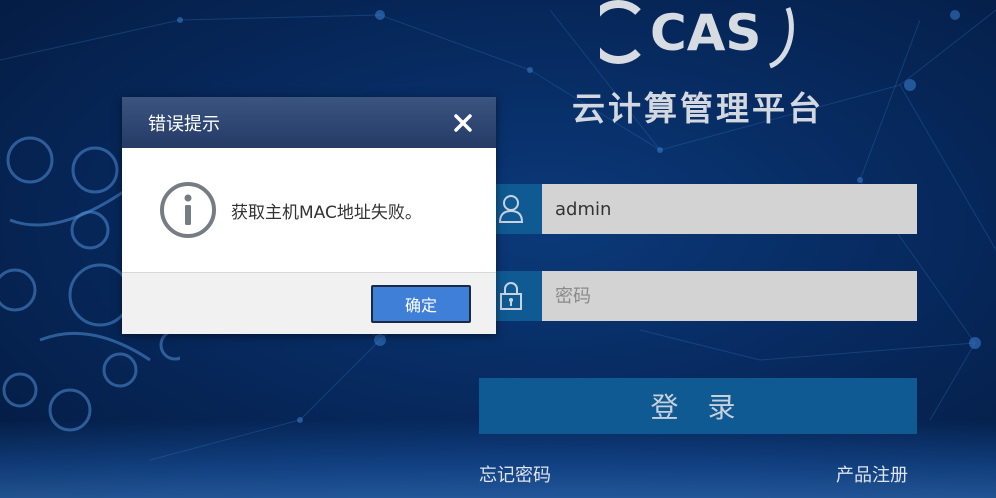  I want to click on forgot-password-link: 忘记密码, so click(515, 474).